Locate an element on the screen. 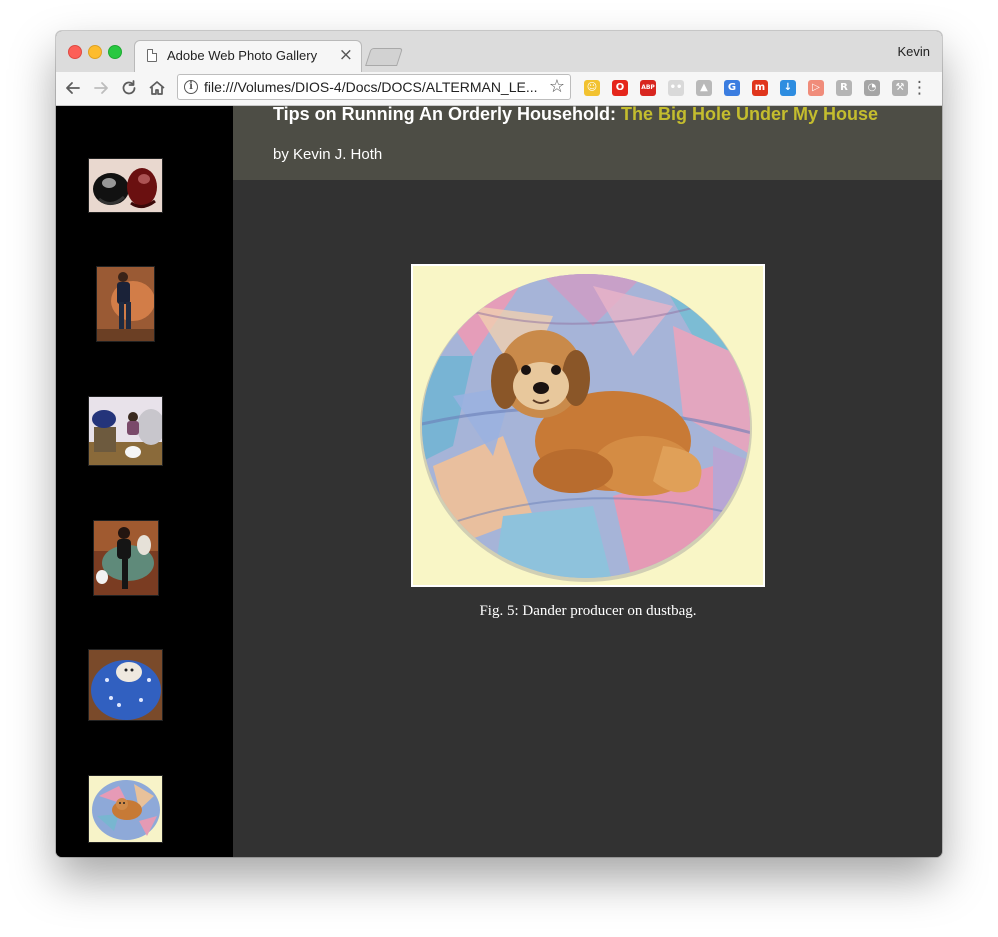 The height and width of the screenshot is (937, 998). document-icon is located at coordinates (152, 55).